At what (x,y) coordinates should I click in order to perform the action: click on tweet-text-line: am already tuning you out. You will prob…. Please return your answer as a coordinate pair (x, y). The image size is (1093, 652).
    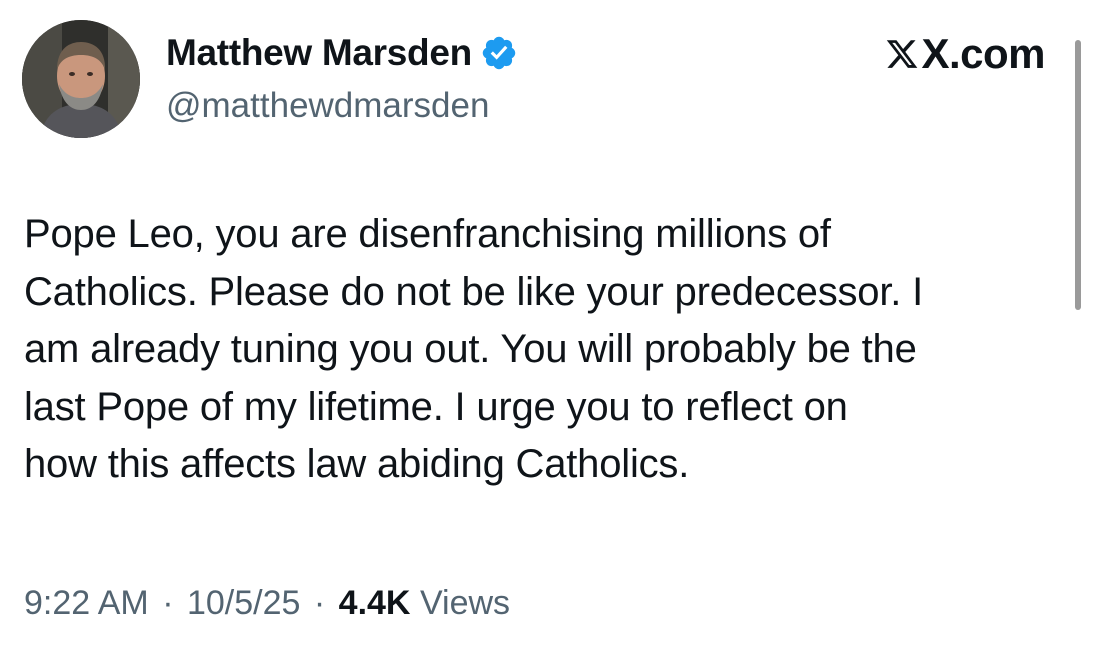
    Looking at the image, I should click on (470, 349).